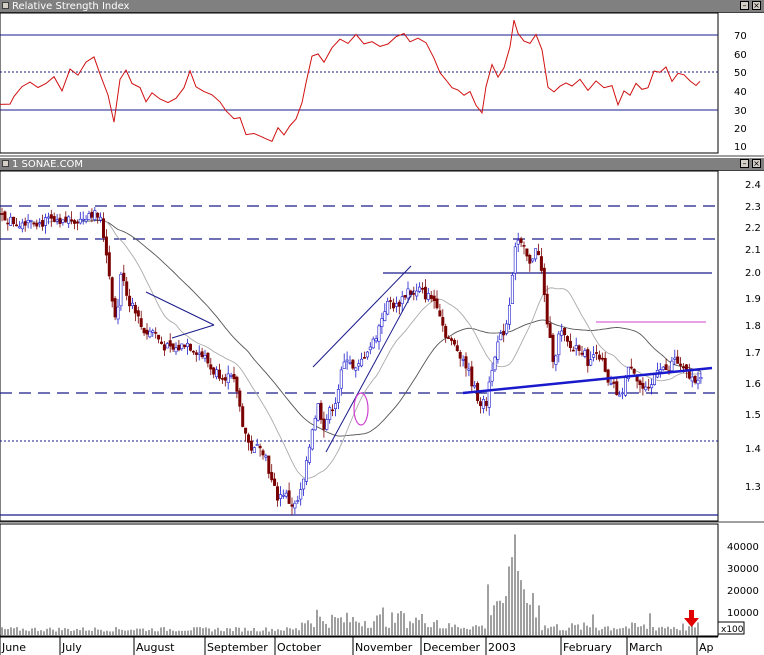 The height and width of the screenshot is (655, 764). Describe the element at coordinates (738, 588) in the screenshot. I see `volume-axis: 40000 30000 20000 10000 x100` at that location.